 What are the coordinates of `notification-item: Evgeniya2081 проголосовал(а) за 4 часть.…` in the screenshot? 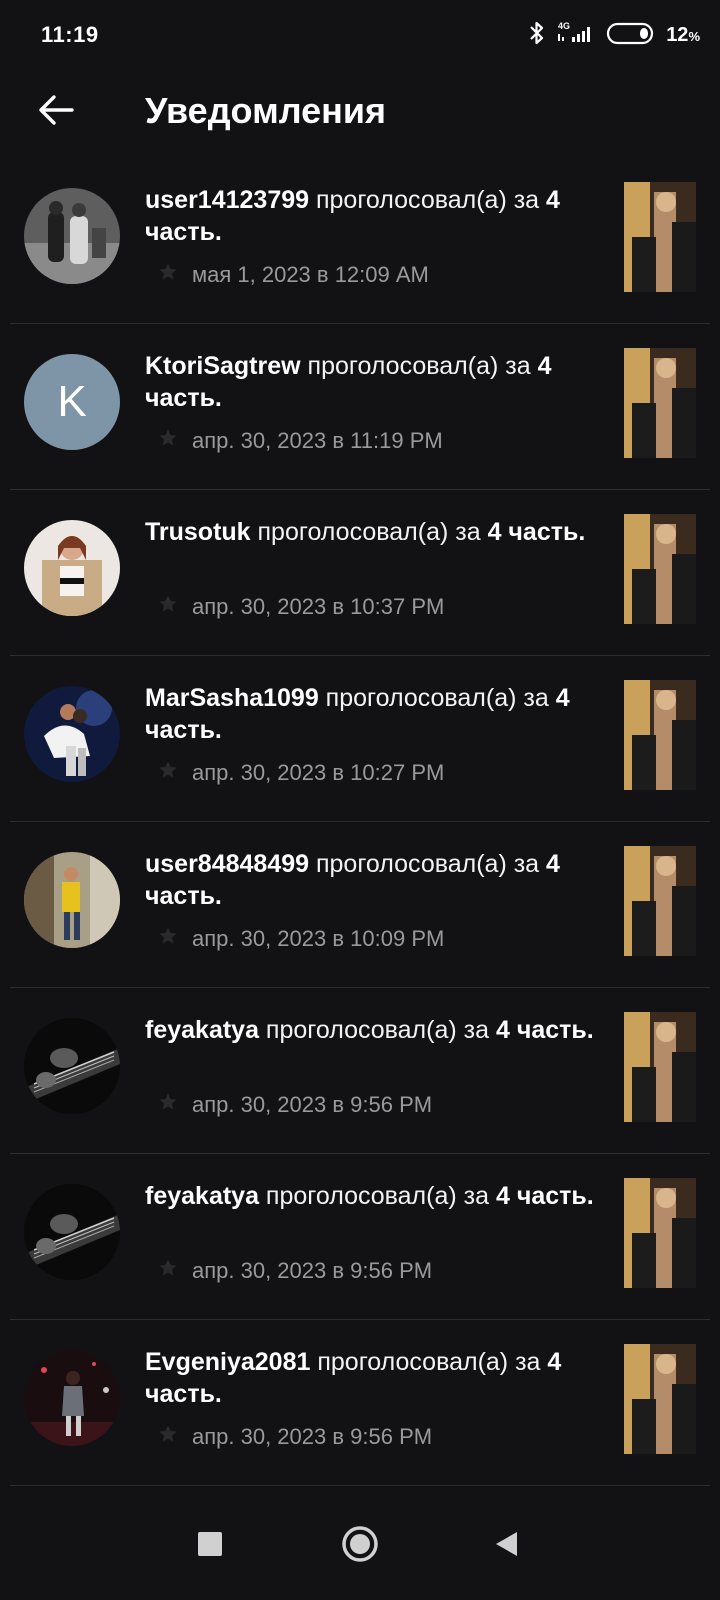 It's located at (360, 1403).